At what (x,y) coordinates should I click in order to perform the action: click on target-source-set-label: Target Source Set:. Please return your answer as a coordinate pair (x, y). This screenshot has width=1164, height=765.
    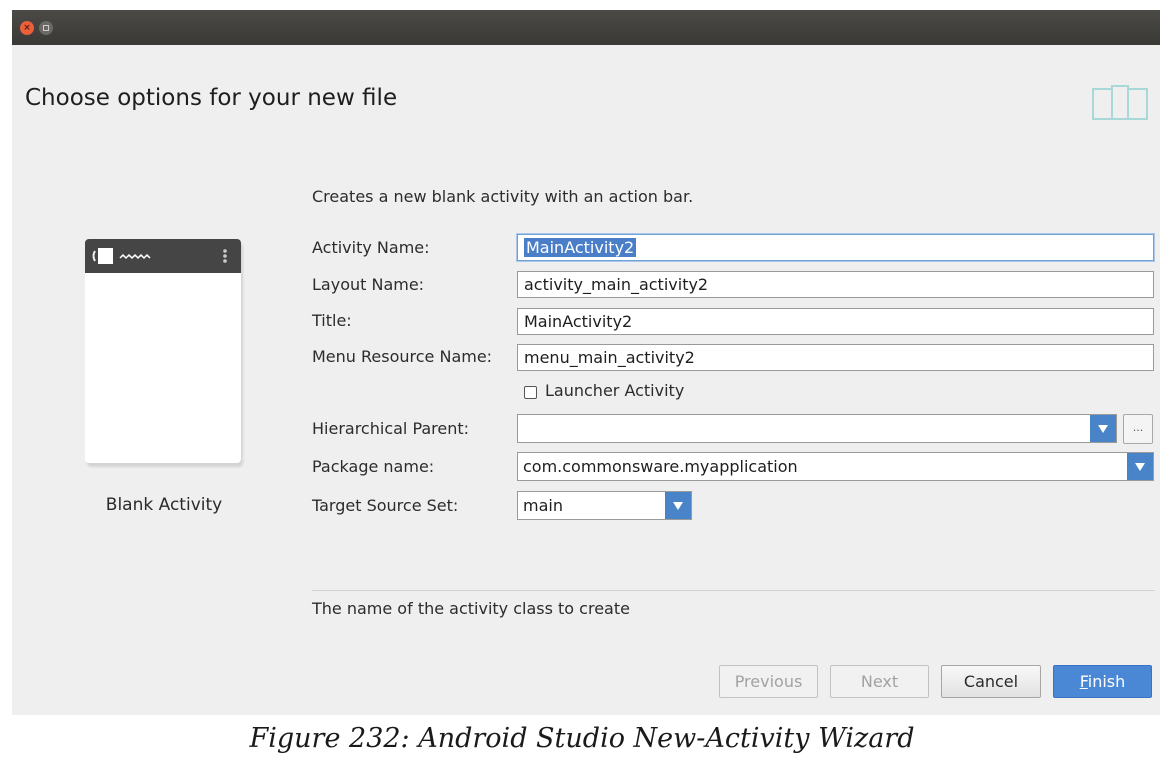
    Looking at the image, I should click on (385, 505).